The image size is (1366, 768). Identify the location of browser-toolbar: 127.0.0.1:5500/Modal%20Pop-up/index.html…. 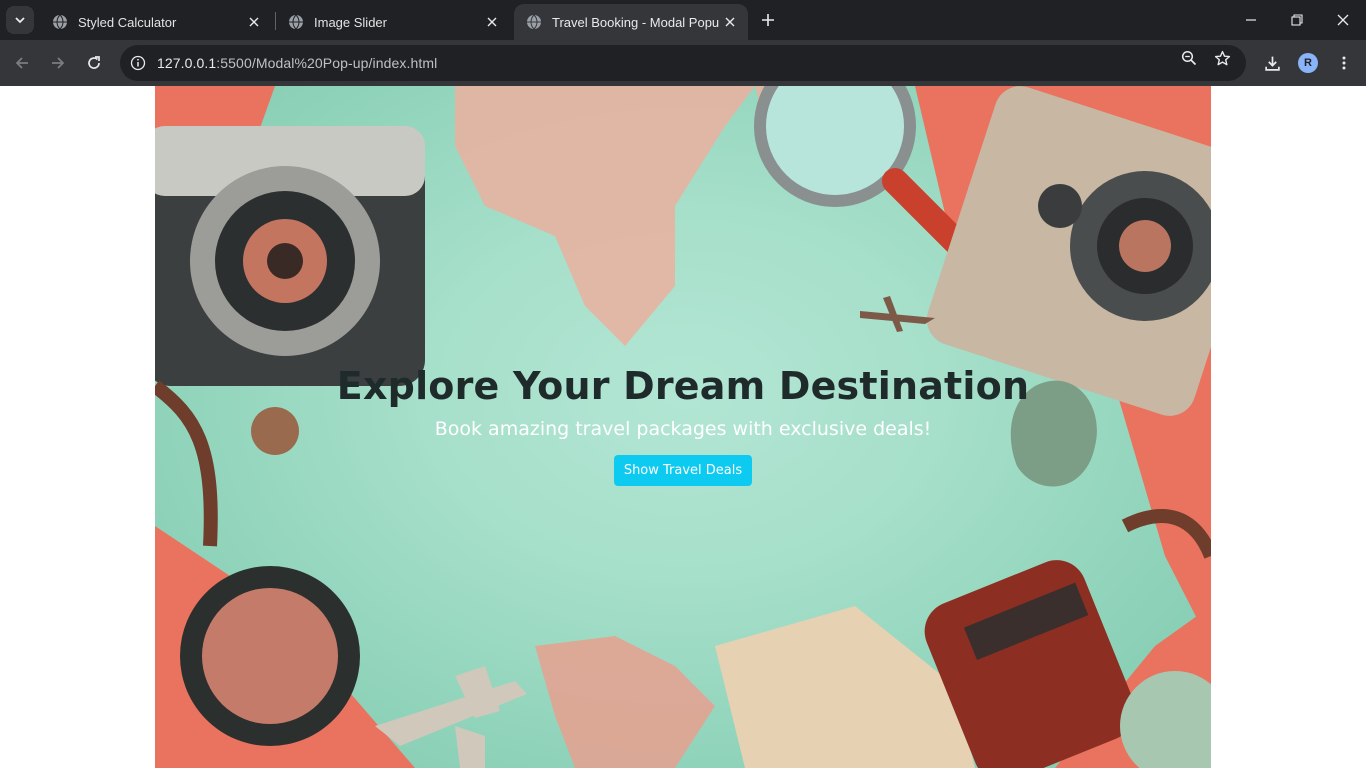
(683, 63).